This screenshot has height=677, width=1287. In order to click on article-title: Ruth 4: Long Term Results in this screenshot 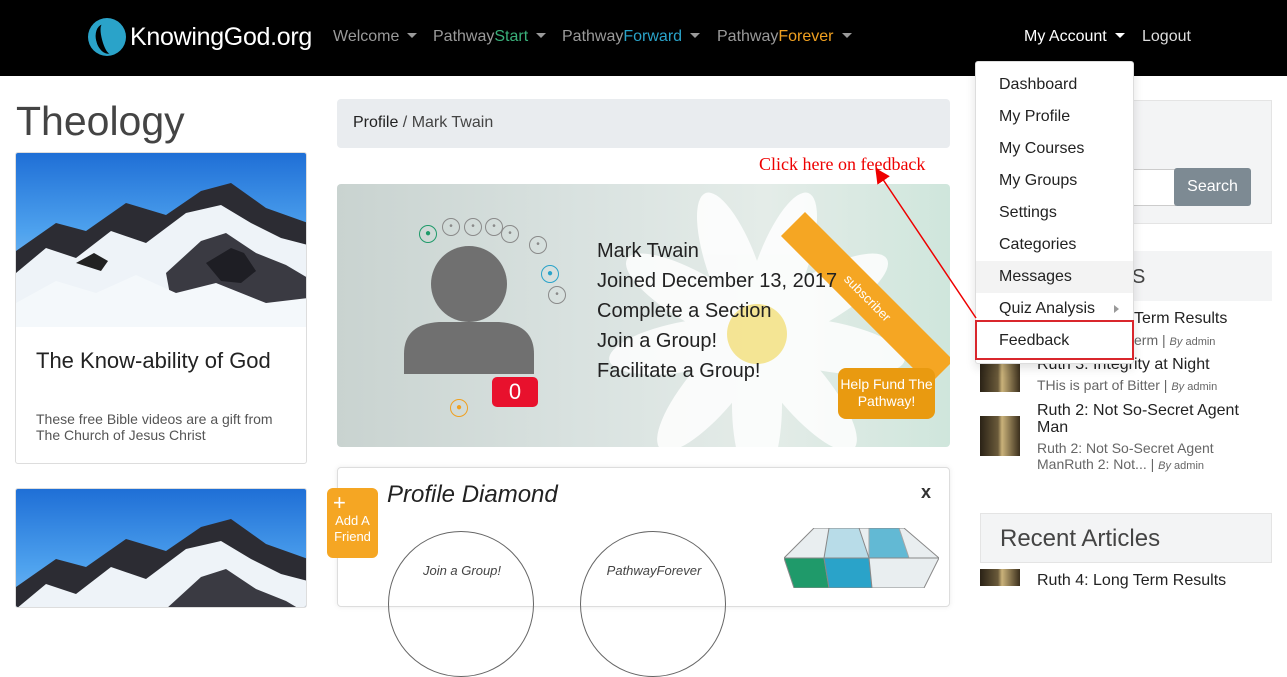, I will do `click(1152, 580)`.